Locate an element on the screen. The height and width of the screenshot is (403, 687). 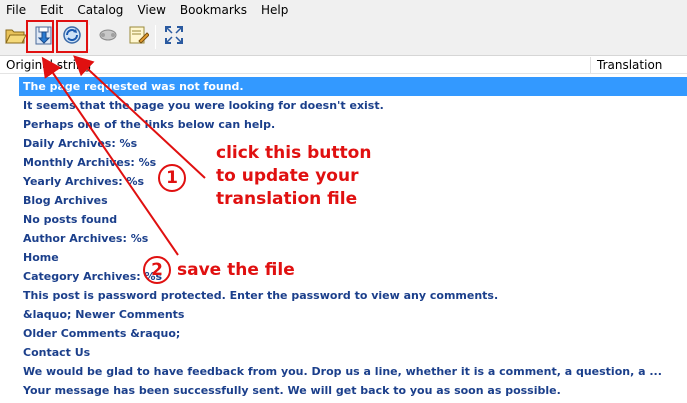
list-item: The page requested was not found. is located at coordinates (353, 86).